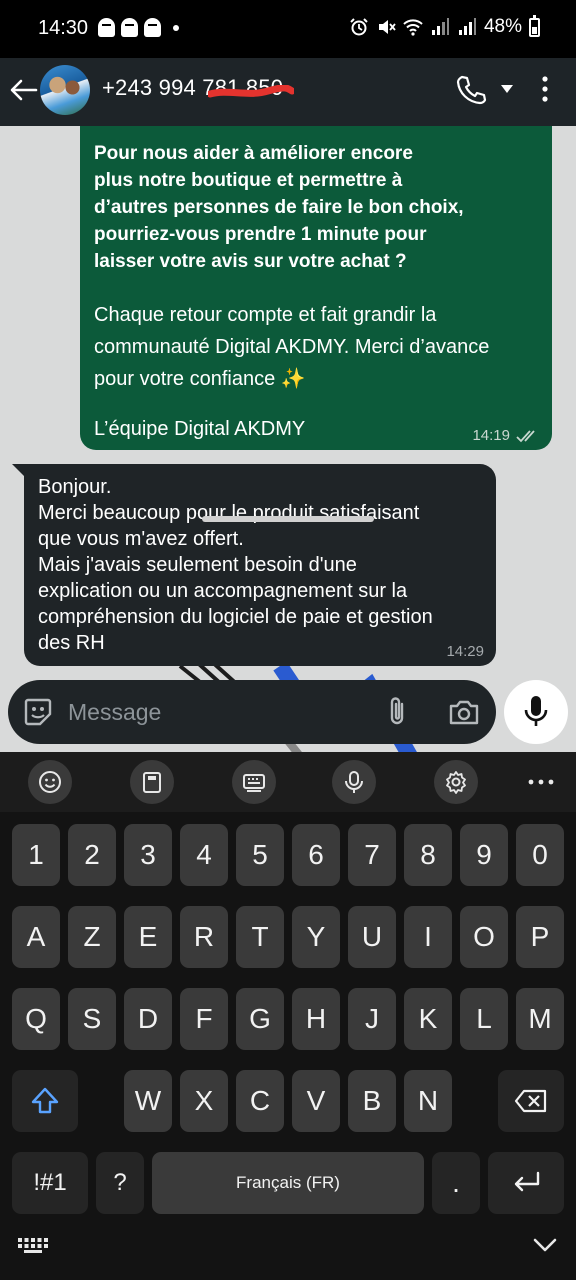 The height and width of the screenshot is (1280, 576). Describe the element at coordinates (92, 855) in the screenshot. I see `key-2: 2` at that location.